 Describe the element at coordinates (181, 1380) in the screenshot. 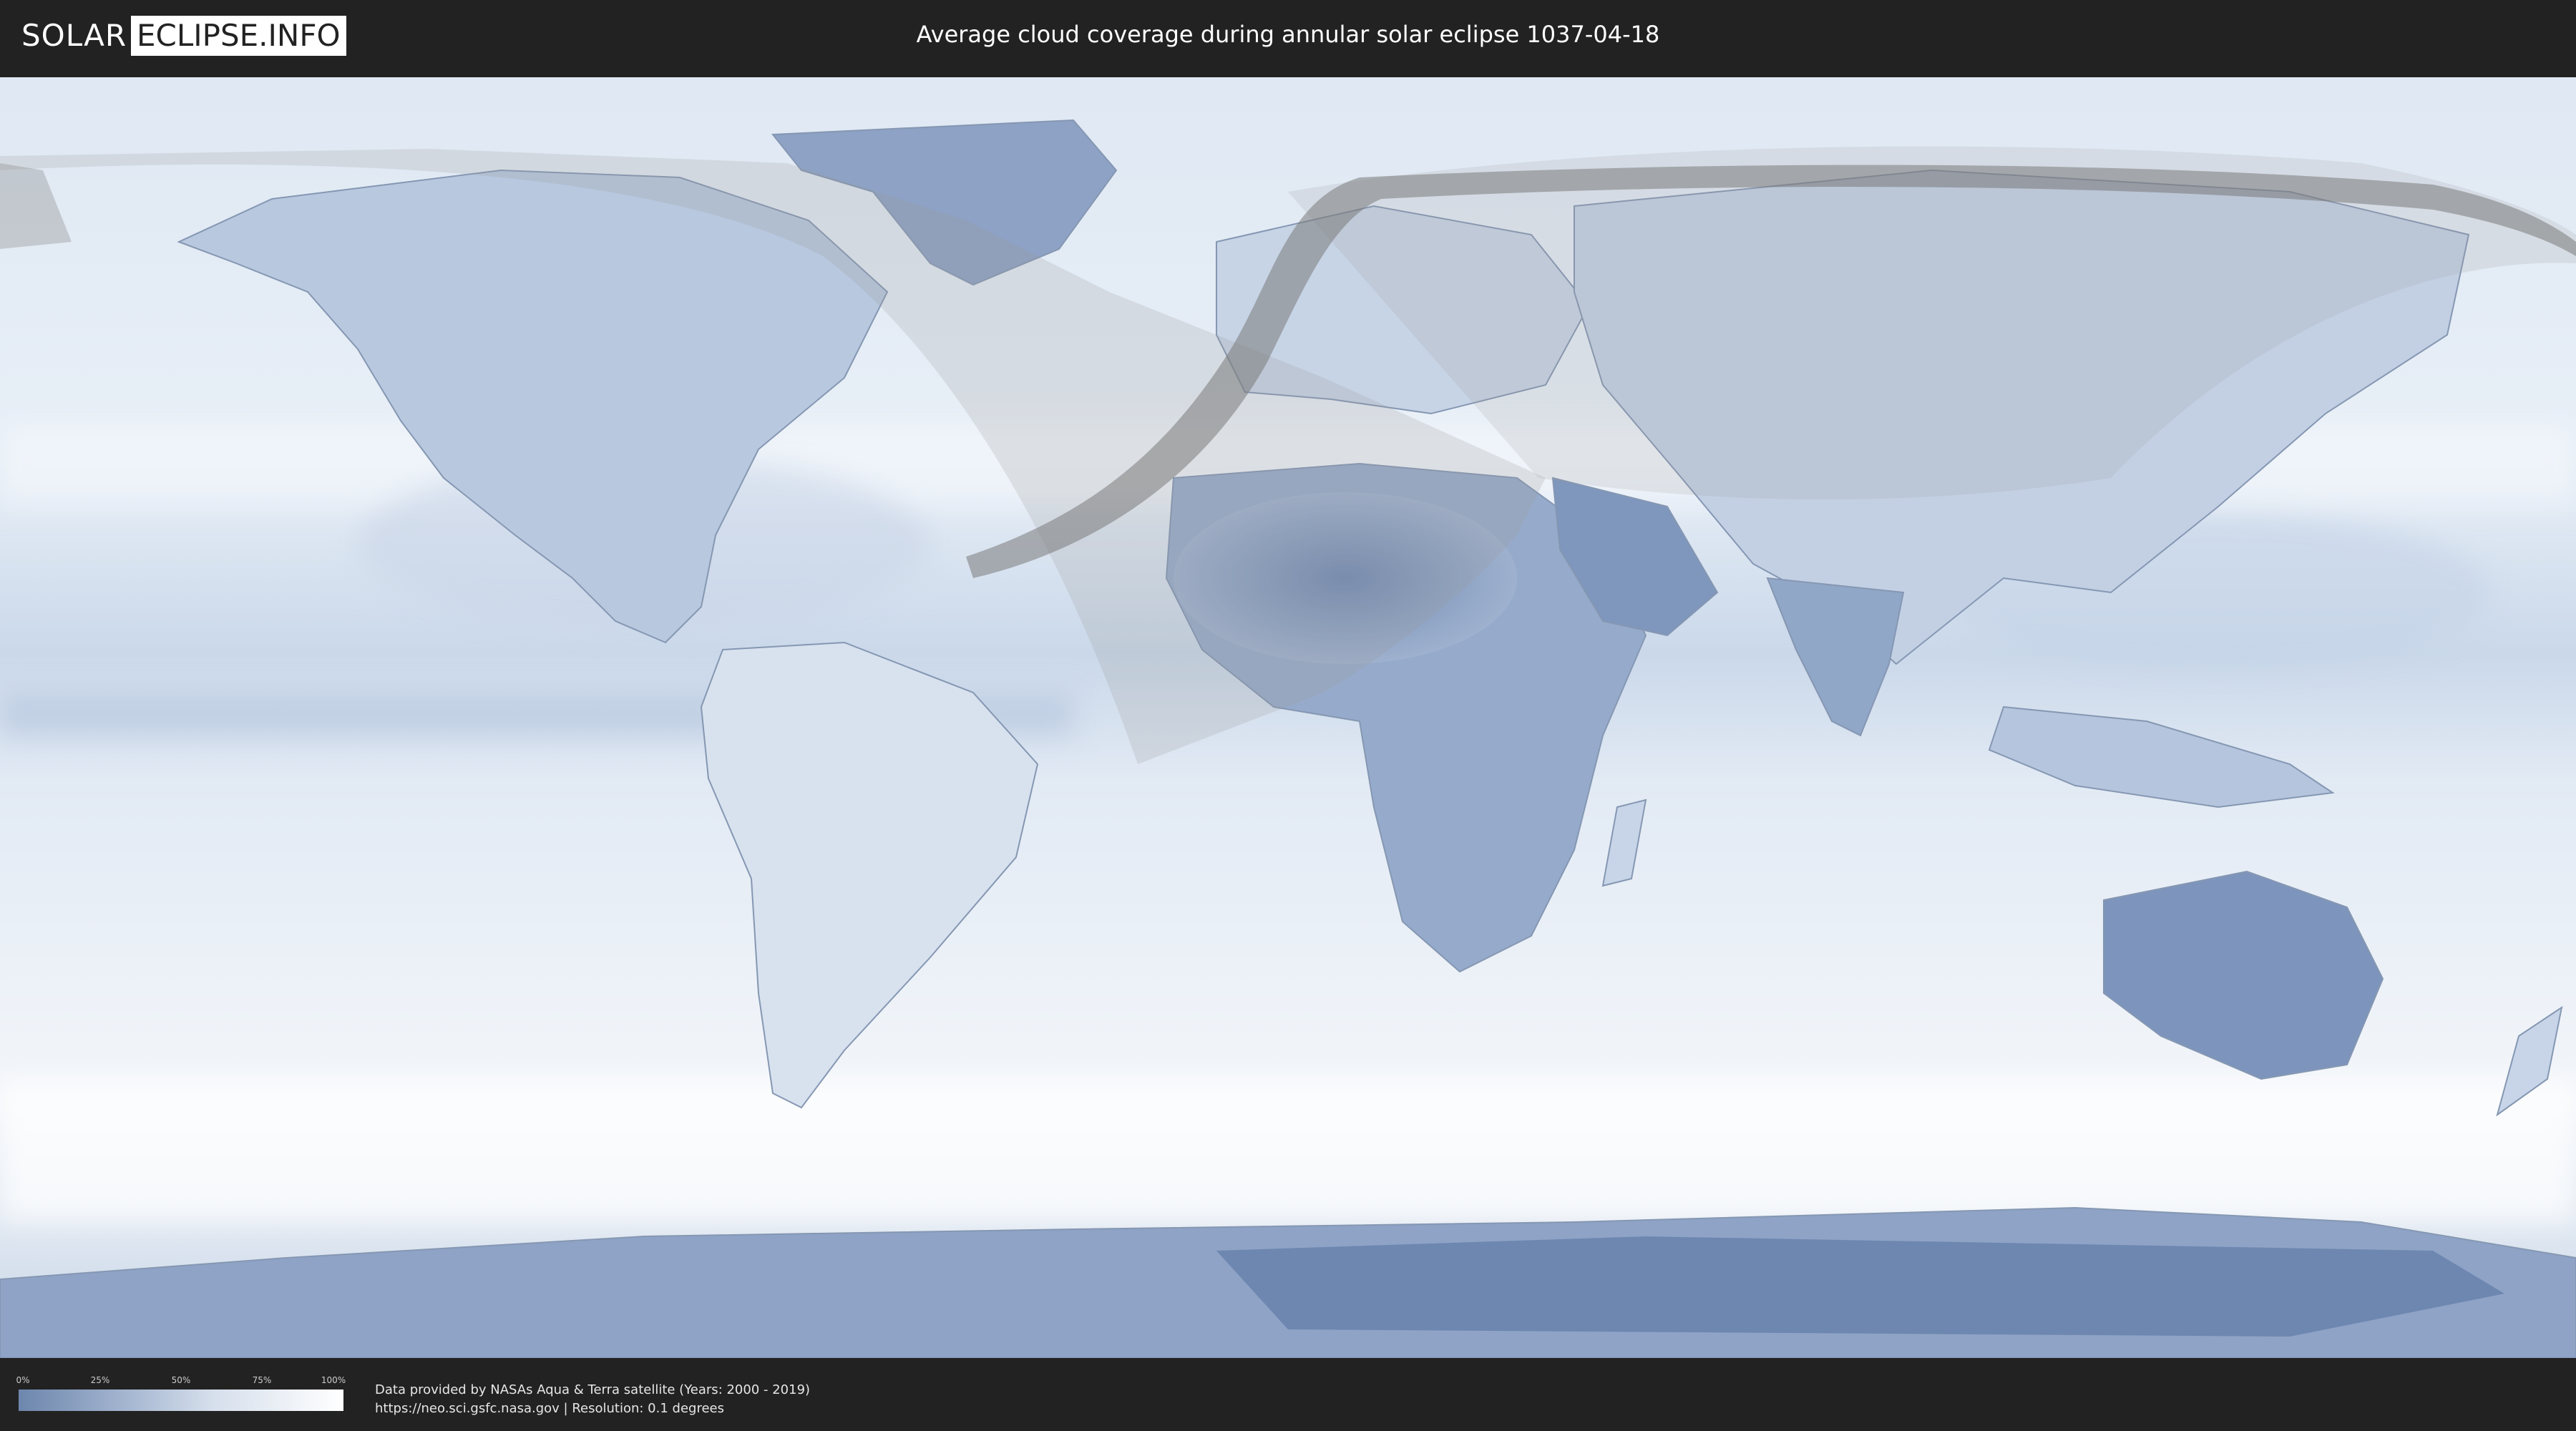

I see `legend-tick: 50%` at that location.